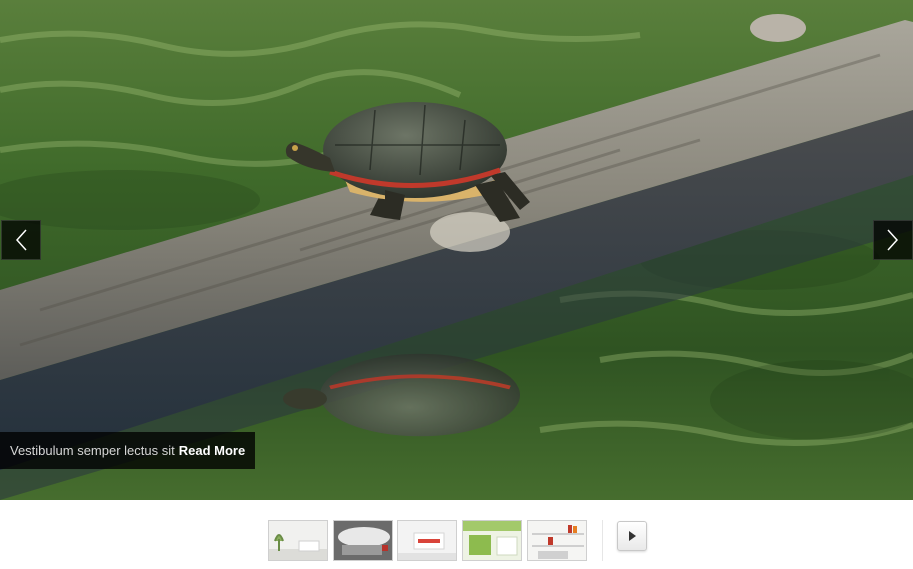  I want to click on next-slide-button, so click(893, 240).